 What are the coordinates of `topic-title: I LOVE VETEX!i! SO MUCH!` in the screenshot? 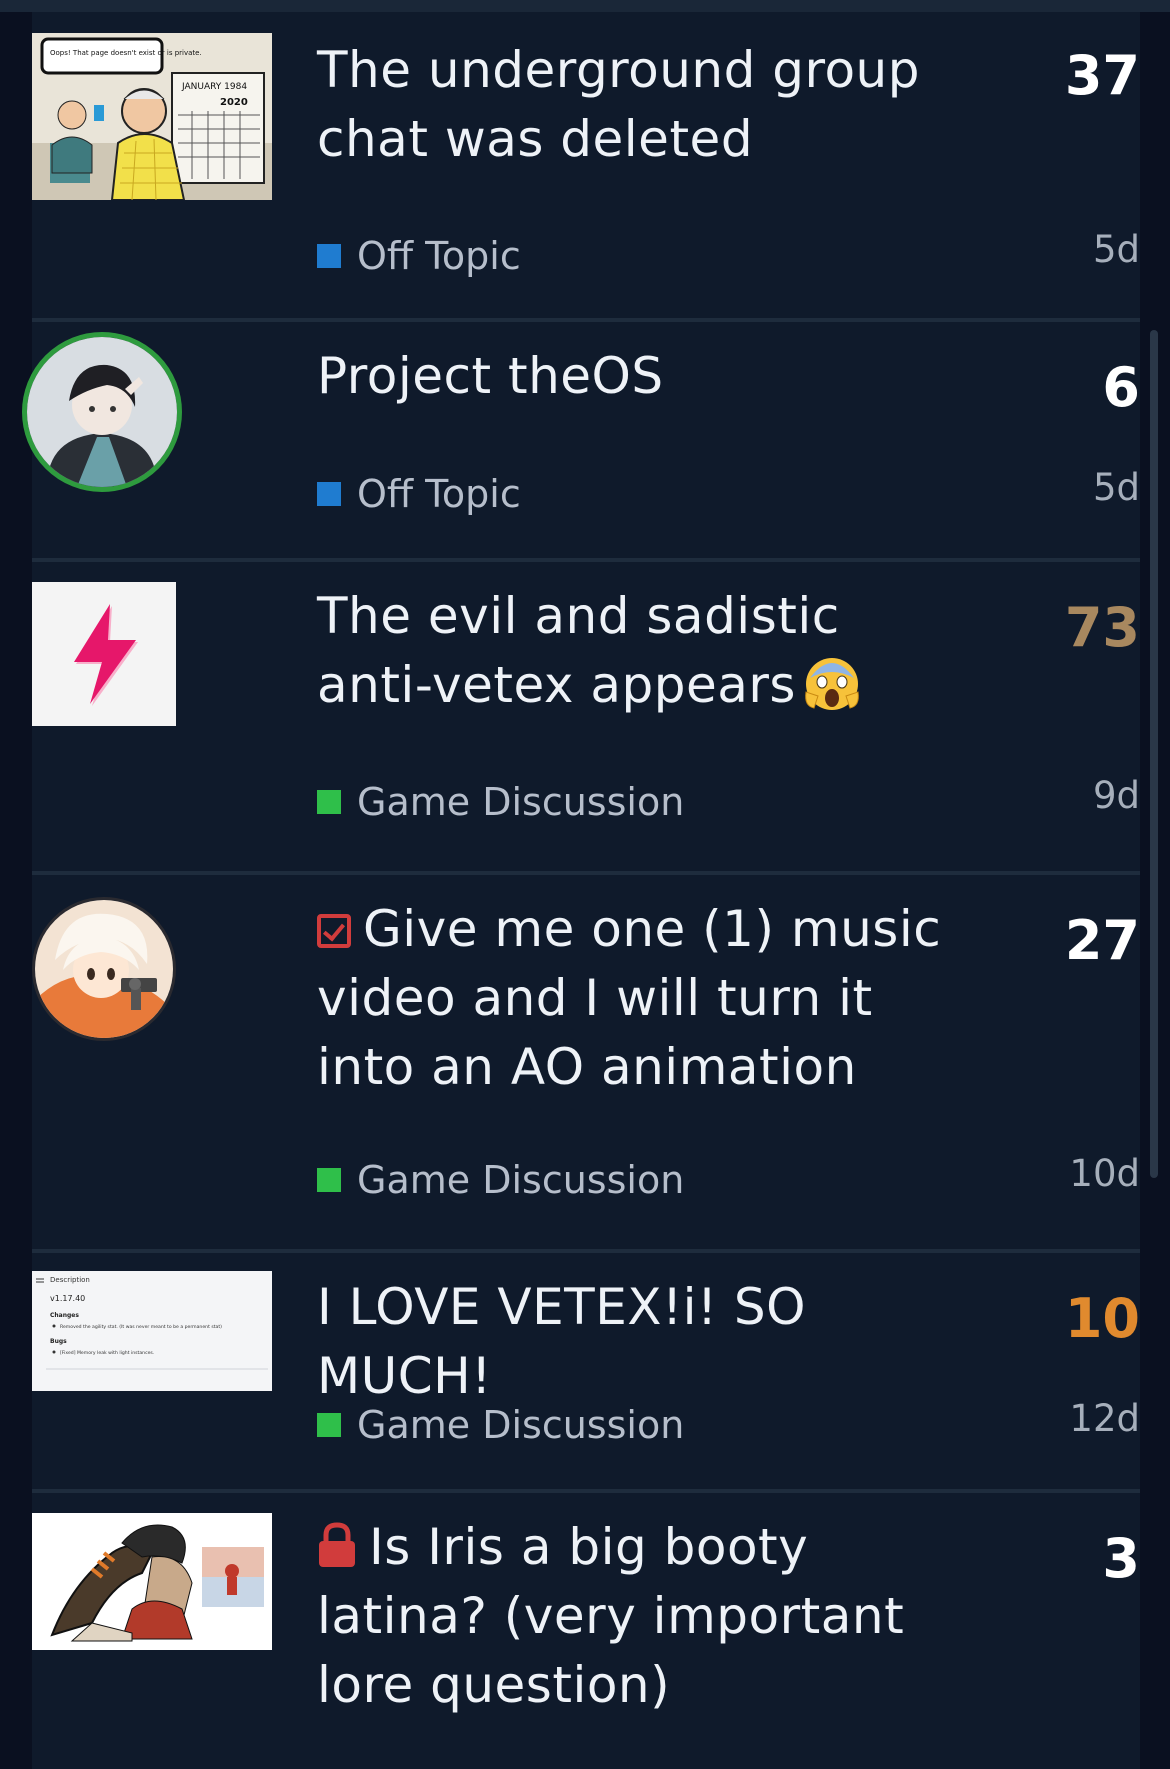 It's located at (637, 1342).